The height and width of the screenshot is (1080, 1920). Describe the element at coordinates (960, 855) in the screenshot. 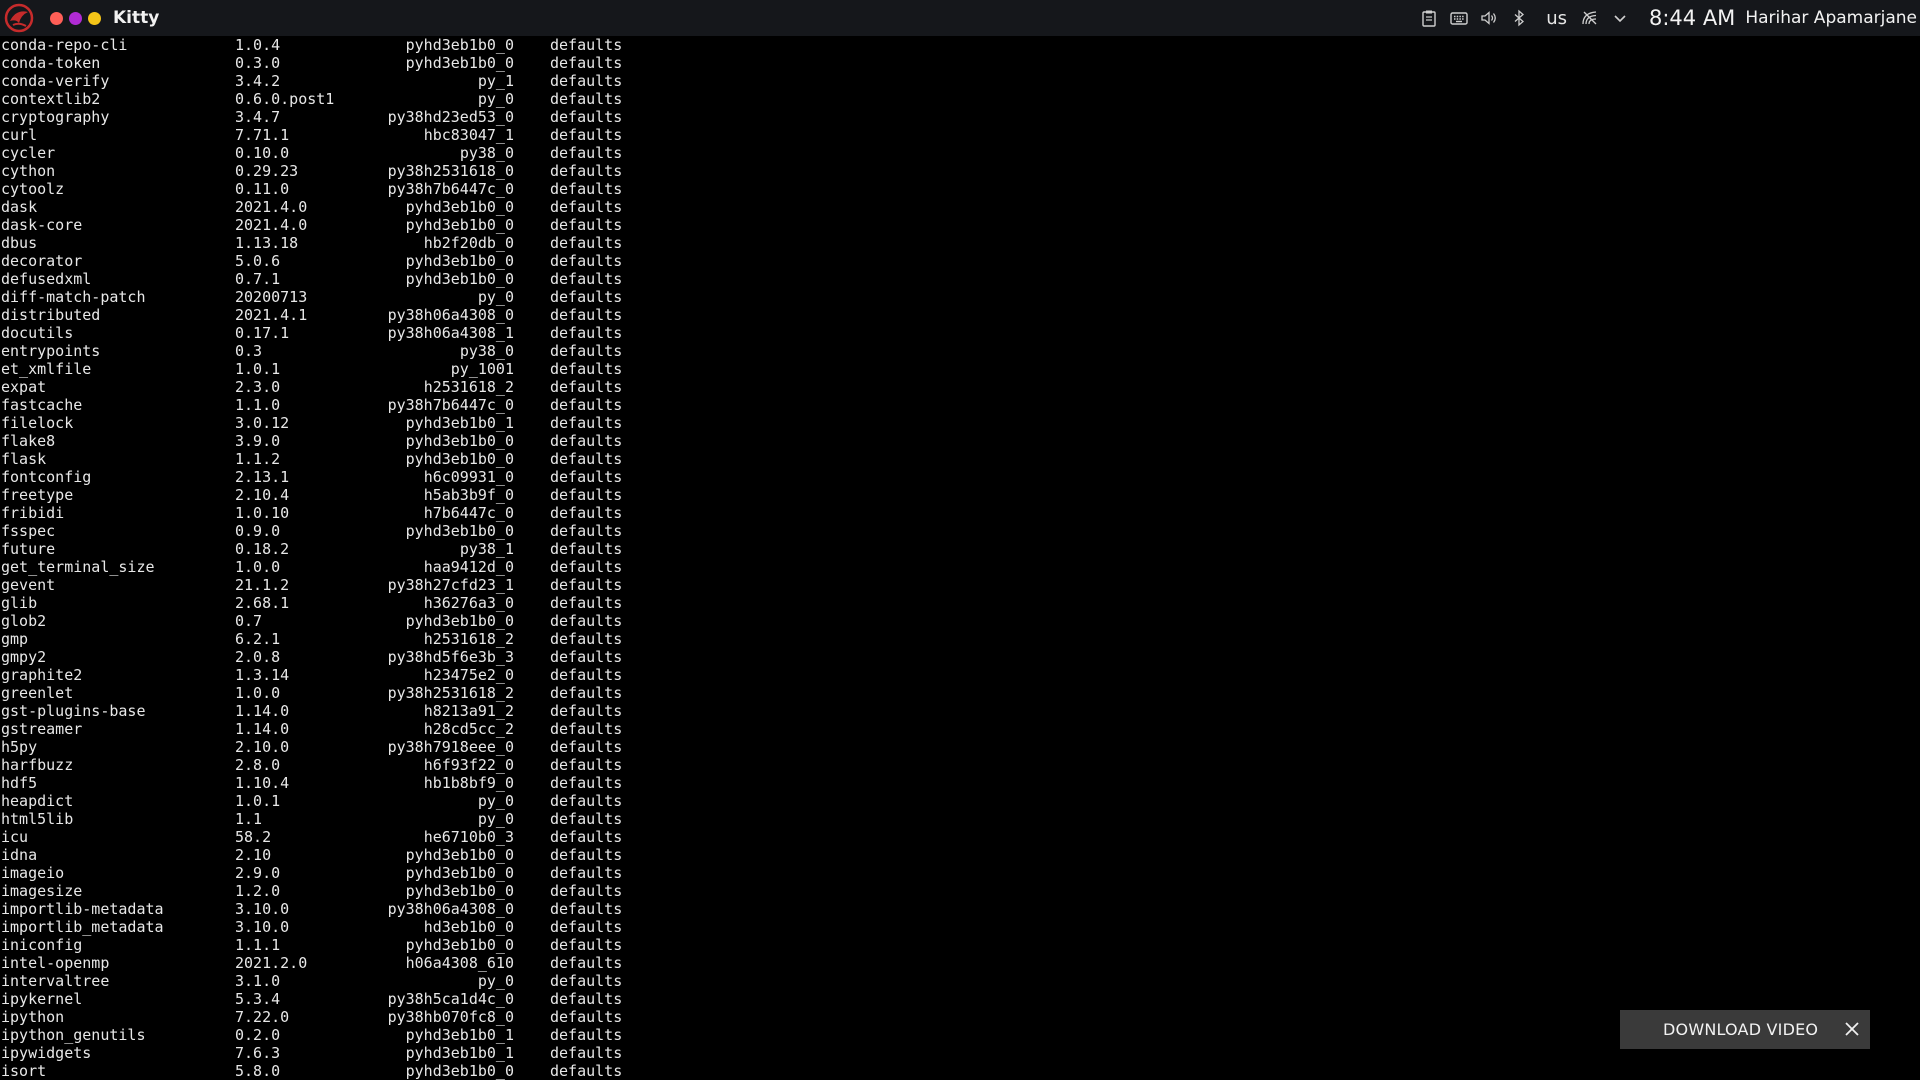

I see `package-row: idna 2.10 pyhd3eb1b0_0 defaults` at that location.